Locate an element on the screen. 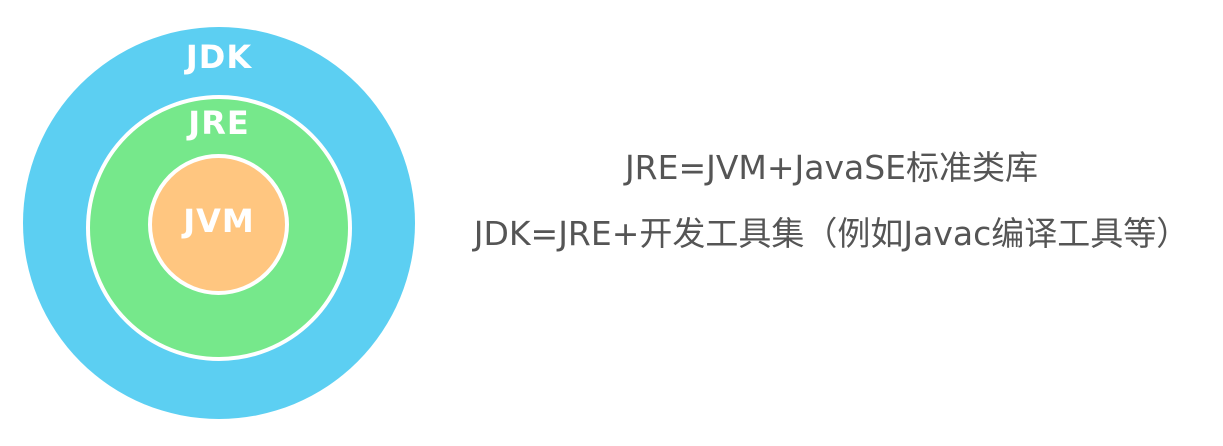 The width and height of the screenshot is (1223, 446). jre-definition: JRE=JVM+JavaSE标准类库 is located at coordinates (831, 167).